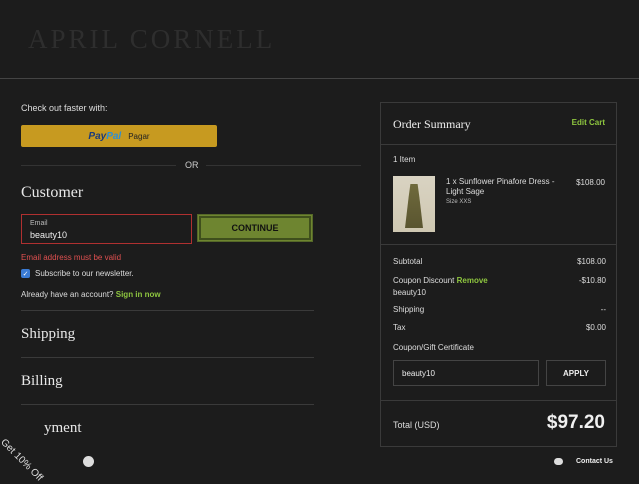  I want to click on edit-cart-link: Edit Cart, so click(588, 122).